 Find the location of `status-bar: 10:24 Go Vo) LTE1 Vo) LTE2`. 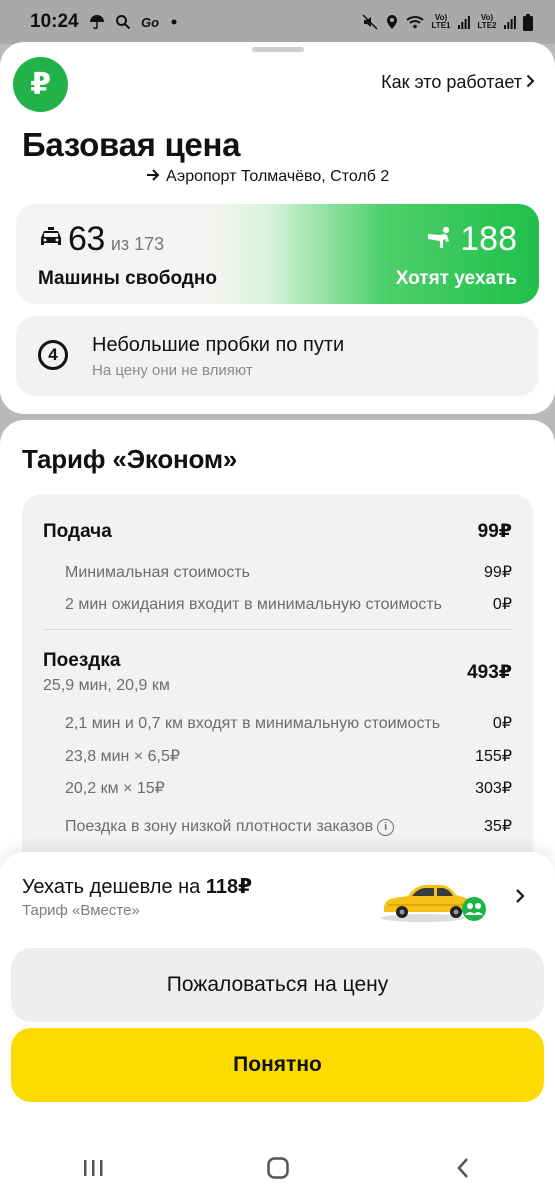

status-bar: 10:24 Go Vo) LTE1 Vo) LTE2 is located at coordinates (277, 22).